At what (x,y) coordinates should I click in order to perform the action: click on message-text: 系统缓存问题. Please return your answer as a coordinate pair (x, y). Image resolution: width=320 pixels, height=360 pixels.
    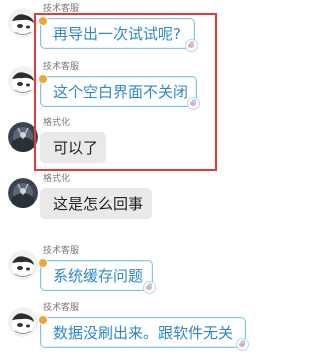
    Looking at the image, I should click on (98, 276).